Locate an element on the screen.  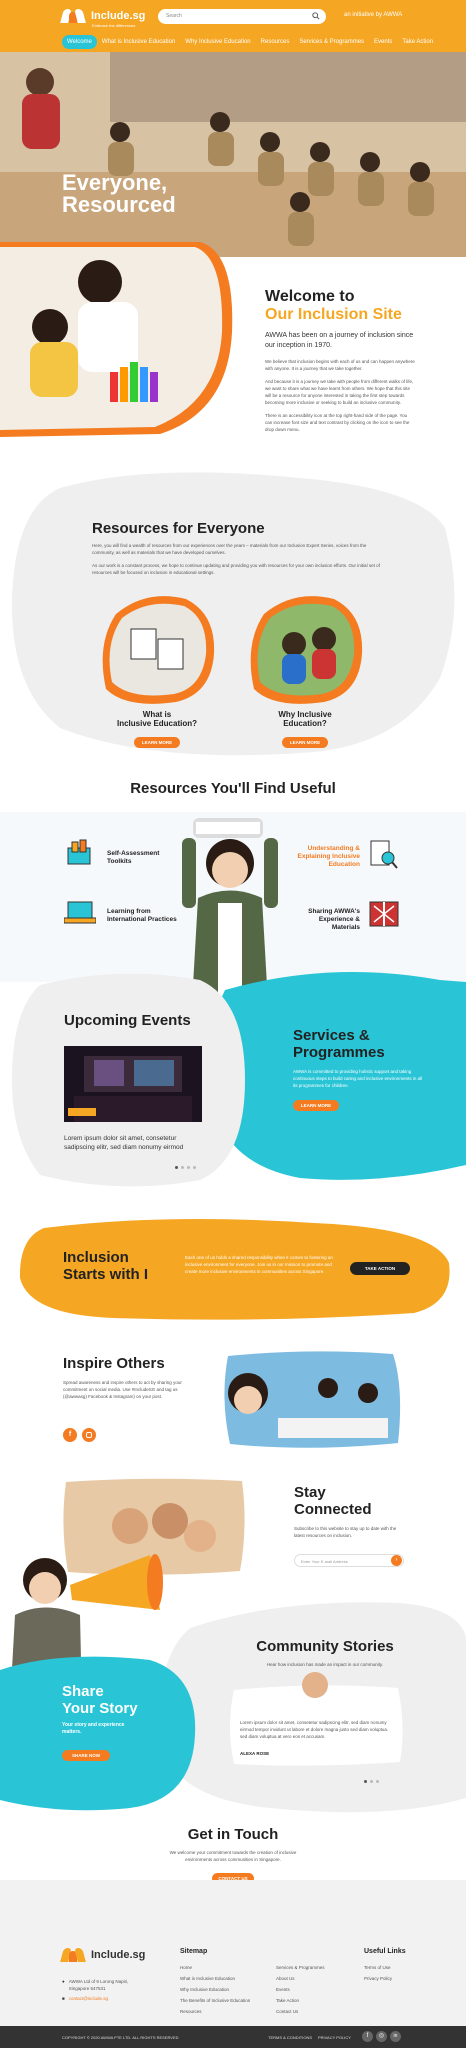
nav-events: Events is located at coordinates (383, 42).